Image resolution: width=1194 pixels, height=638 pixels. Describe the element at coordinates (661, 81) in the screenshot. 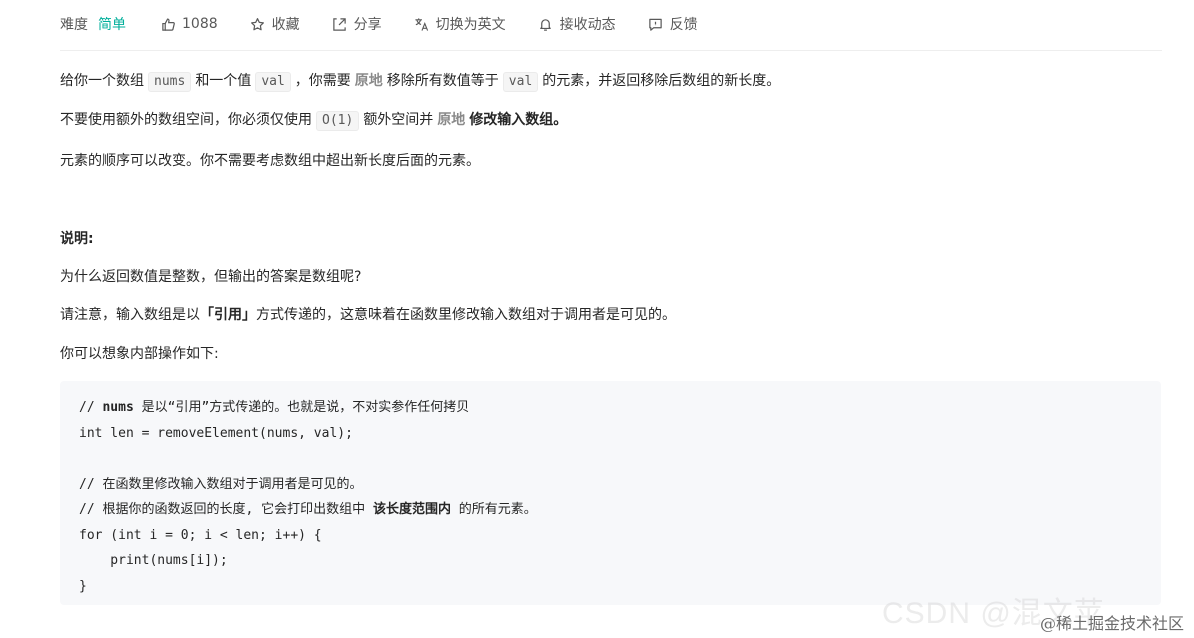

I see `text: 的元素，并返回移除后数组的新长度。` at that location.